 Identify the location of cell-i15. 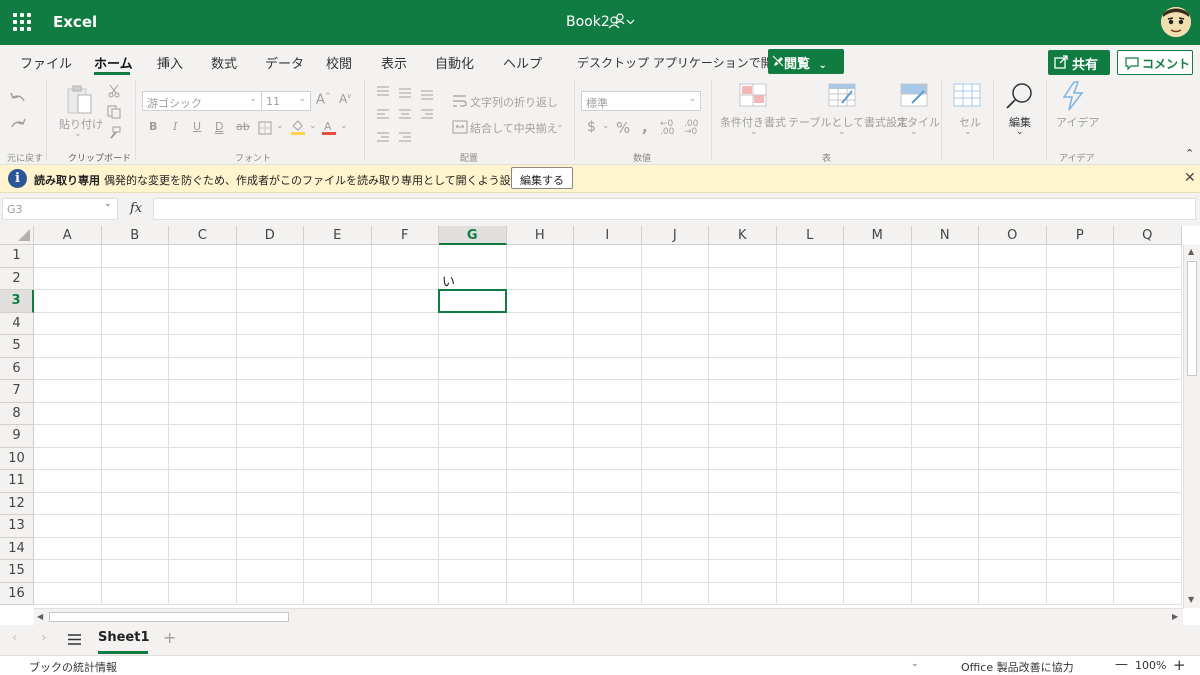
(608, 571).